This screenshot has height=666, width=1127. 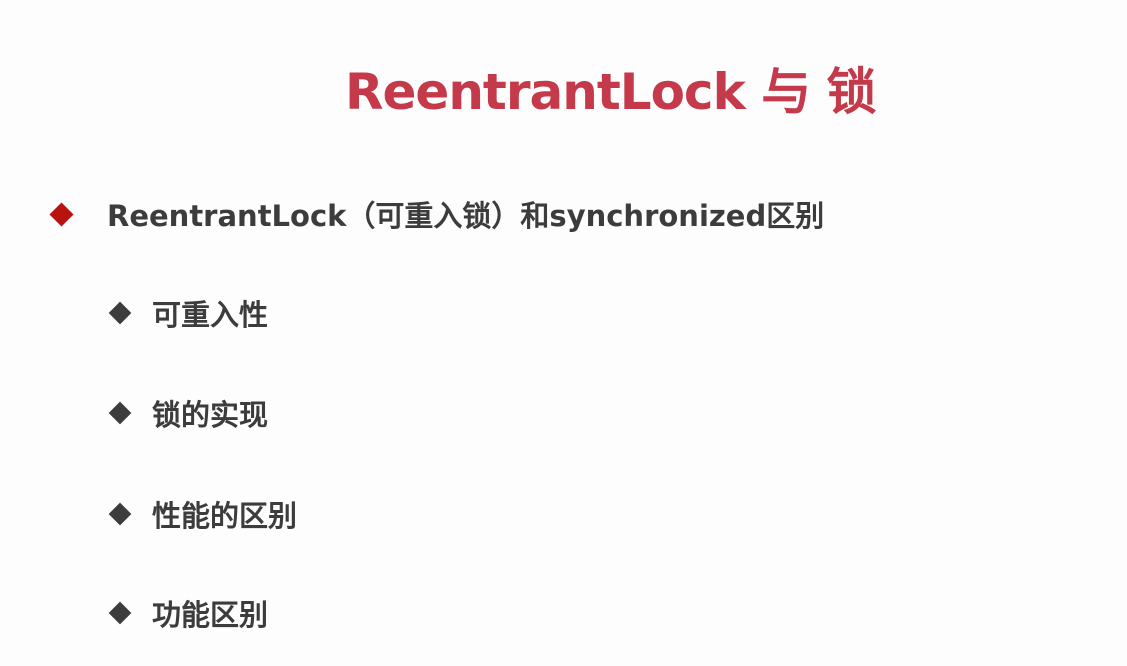 I want to click on sub-bullet: 功能区别, so click(x=188, y=613).